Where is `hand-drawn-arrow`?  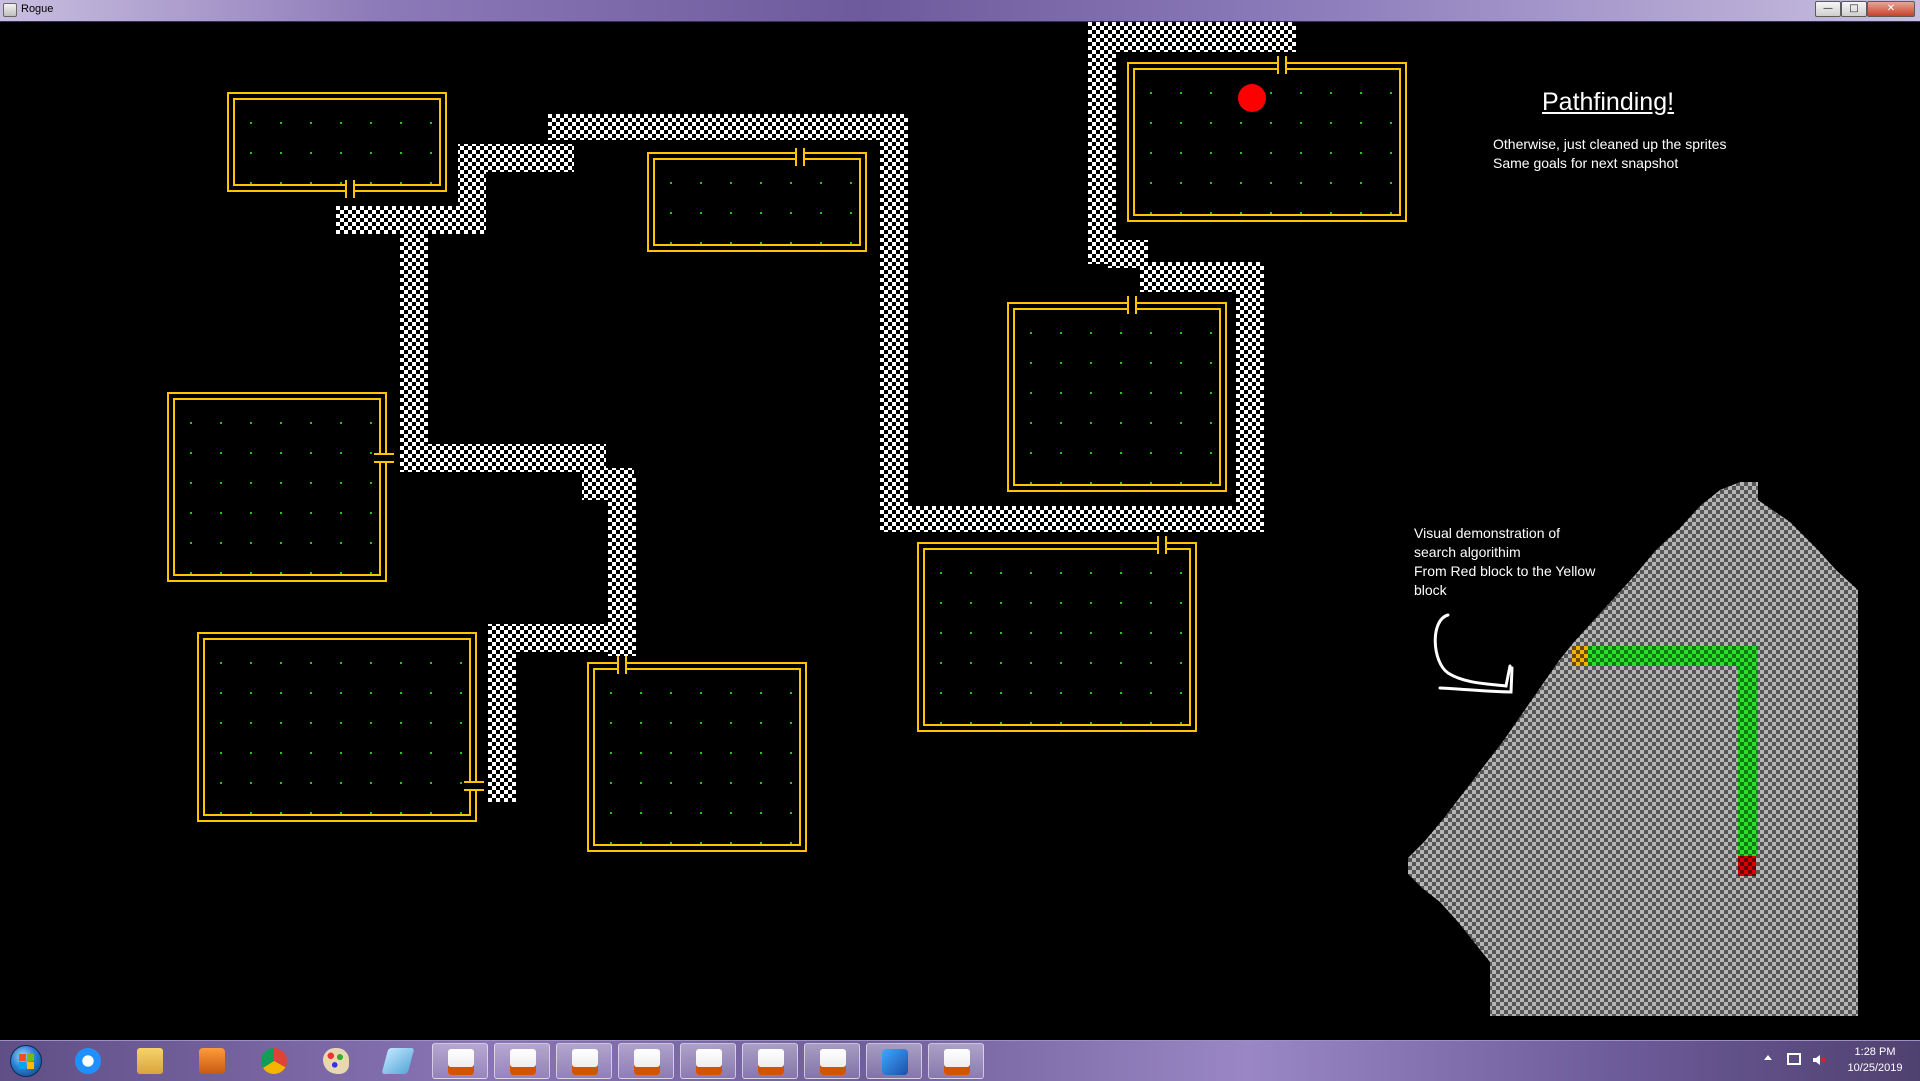
hand-drawn-arrow is located at coordinates (1473, 653).